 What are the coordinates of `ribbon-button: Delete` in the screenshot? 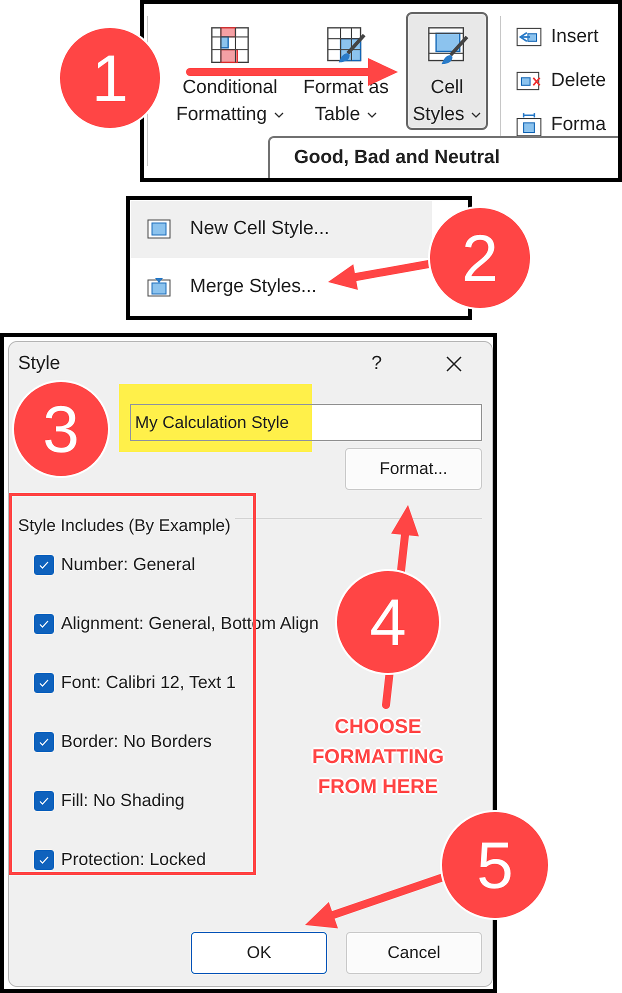 It's located at (560, 81).